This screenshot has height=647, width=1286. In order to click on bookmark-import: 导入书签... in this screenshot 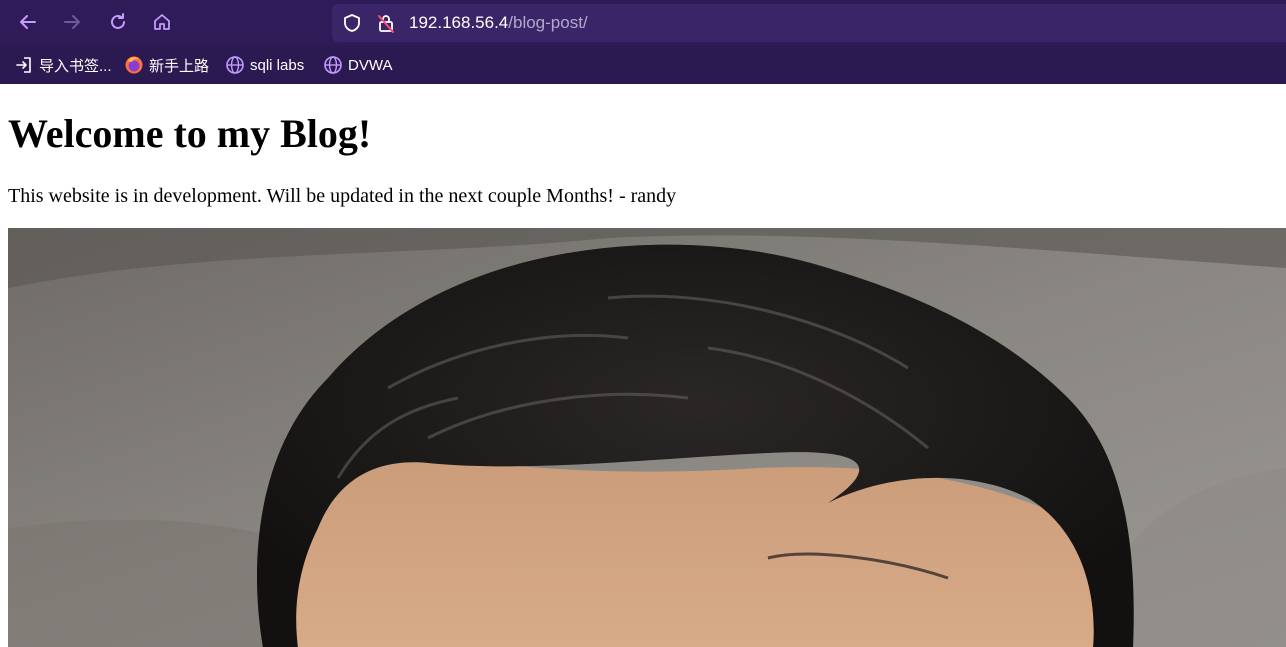, I will do `click(63, 65)`.